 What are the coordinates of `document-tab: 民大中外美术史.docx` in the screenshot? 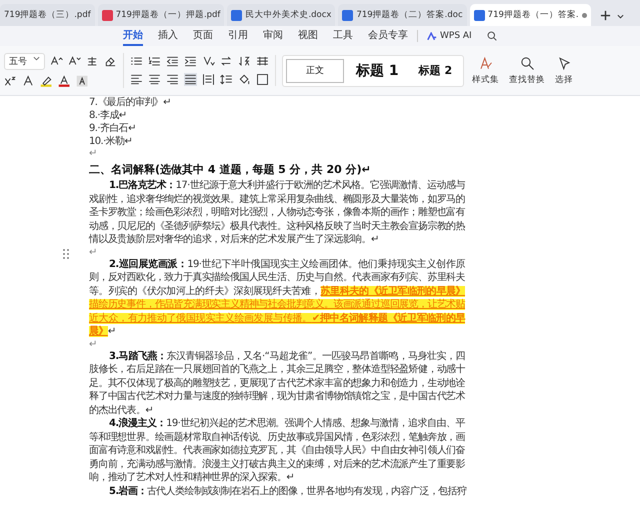 It's located at (281, 15).